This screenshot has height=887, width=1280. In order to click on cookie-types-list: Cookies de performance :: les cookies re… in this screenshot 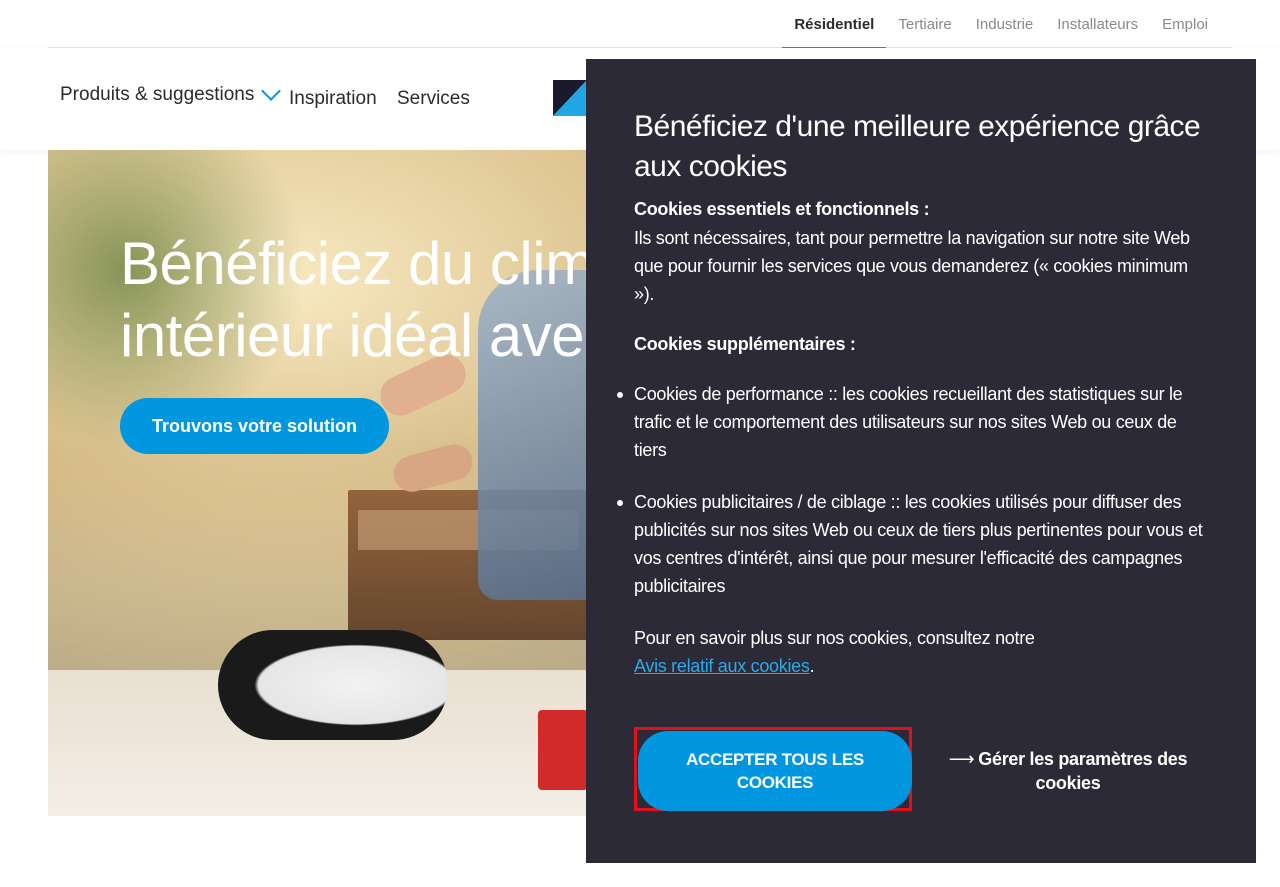, I will do `click(913, 490)`.